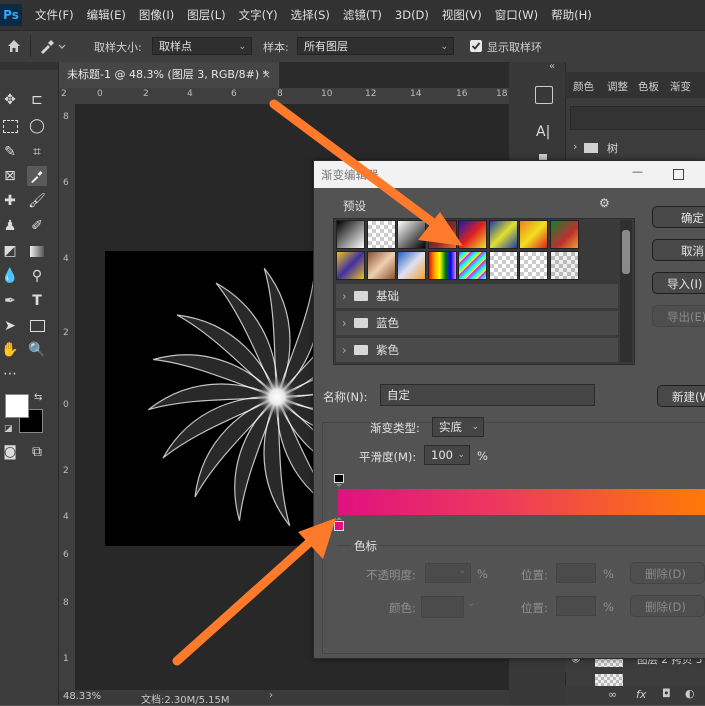 The width and height of the screenshot is (705, 706). Describe the element at coordinates (17, 406) in the screenshot. I see `foreground-color-swatch` at that location.